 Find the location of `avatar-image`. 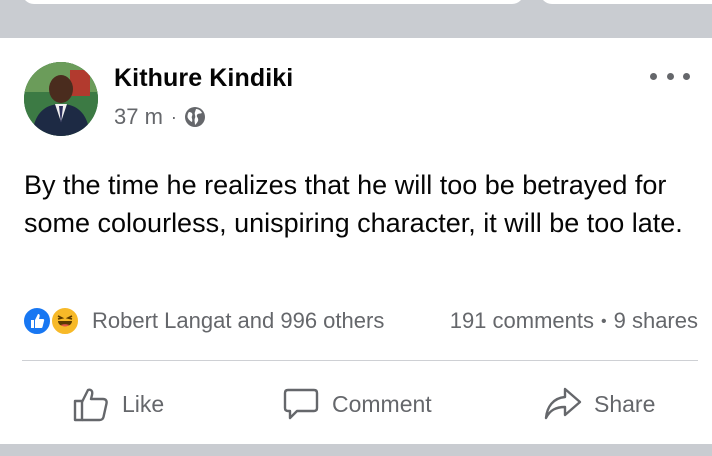

avatar-image is located at coordinates (61, 99).